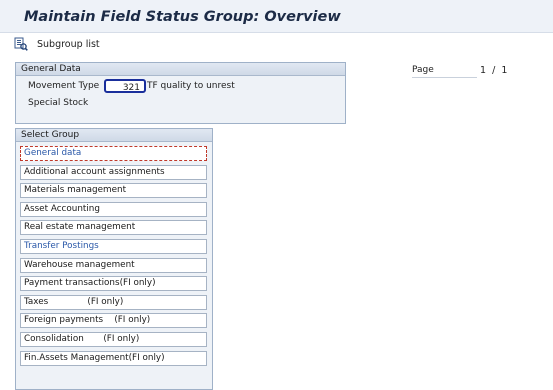 The width and height of the screenshot is (553, 390). What do you see at coordinates (64, 86) in the screenshot?
I see `movement-type-label: Movement Type` at bounding box center [64, 86].